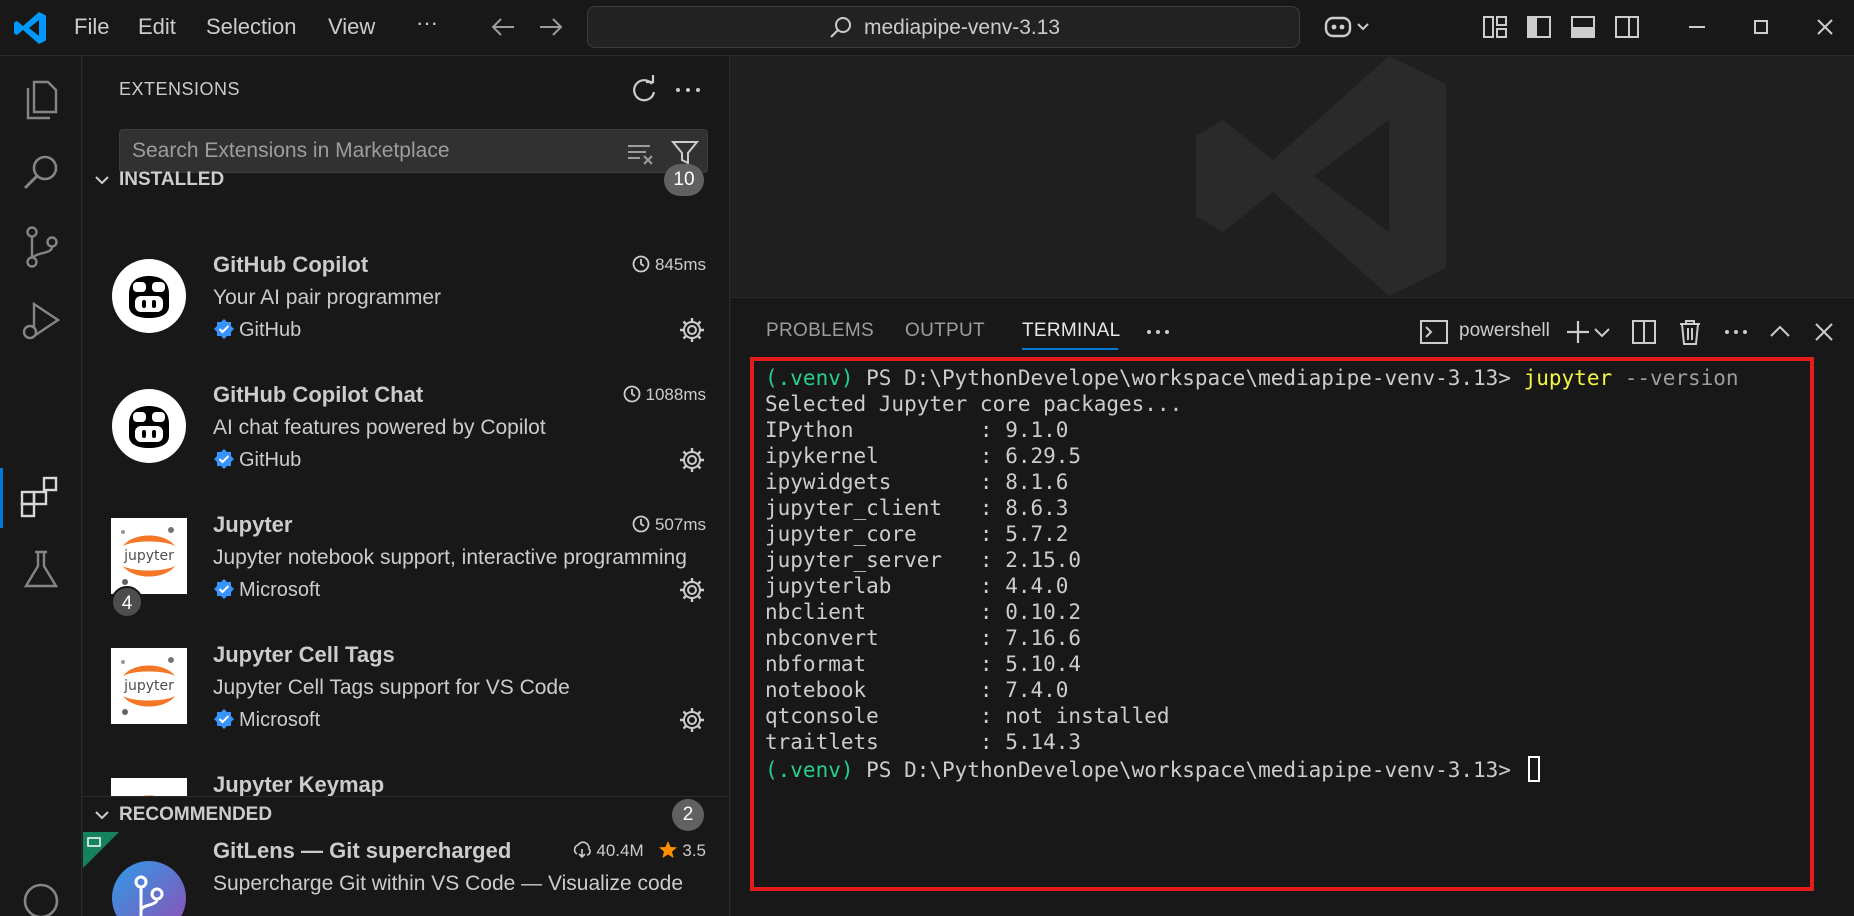  I want to click on menu-edit: Edit, so click(157, 27).